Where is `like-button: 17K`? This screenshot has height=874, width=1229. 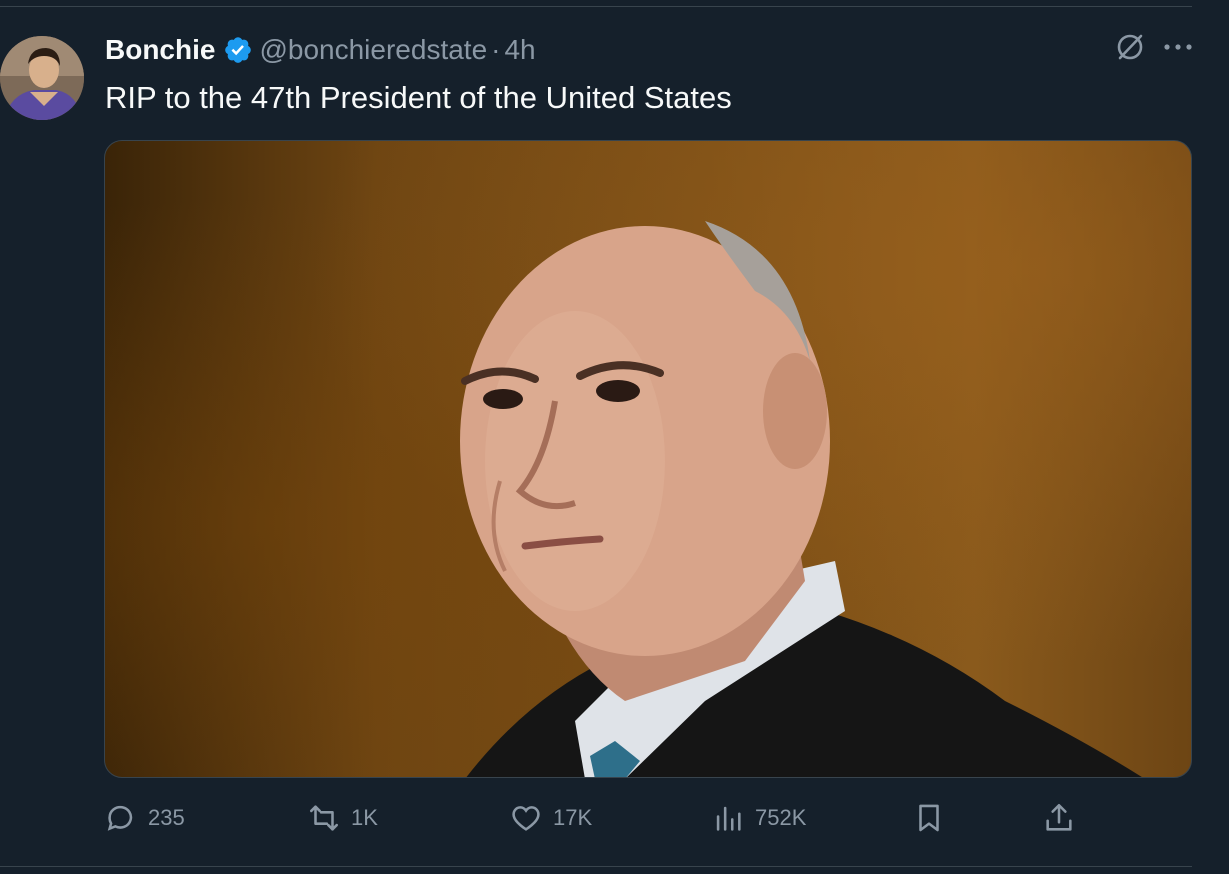
like-button: 17K is located at coordinates (550, 818).